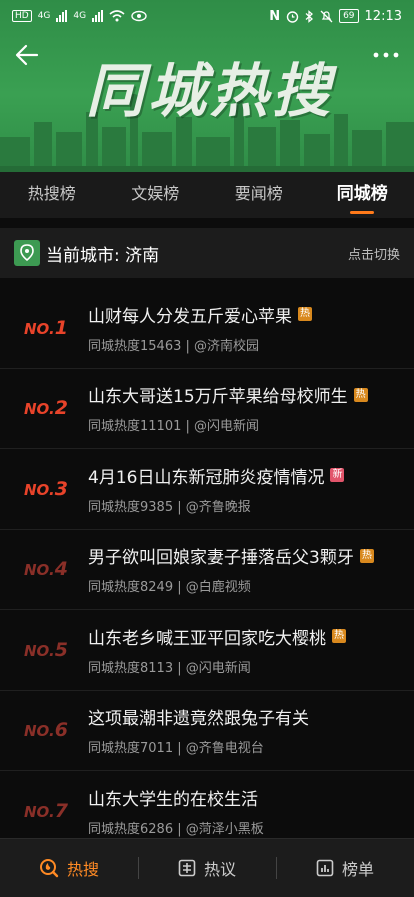  Describe the element at coordinates (251, 650) in the screenshot. I see `item-content: 山东老乡喊王亚平回家吃大樱桃 热 同城热度8113 | @闪电新闻` at that location.